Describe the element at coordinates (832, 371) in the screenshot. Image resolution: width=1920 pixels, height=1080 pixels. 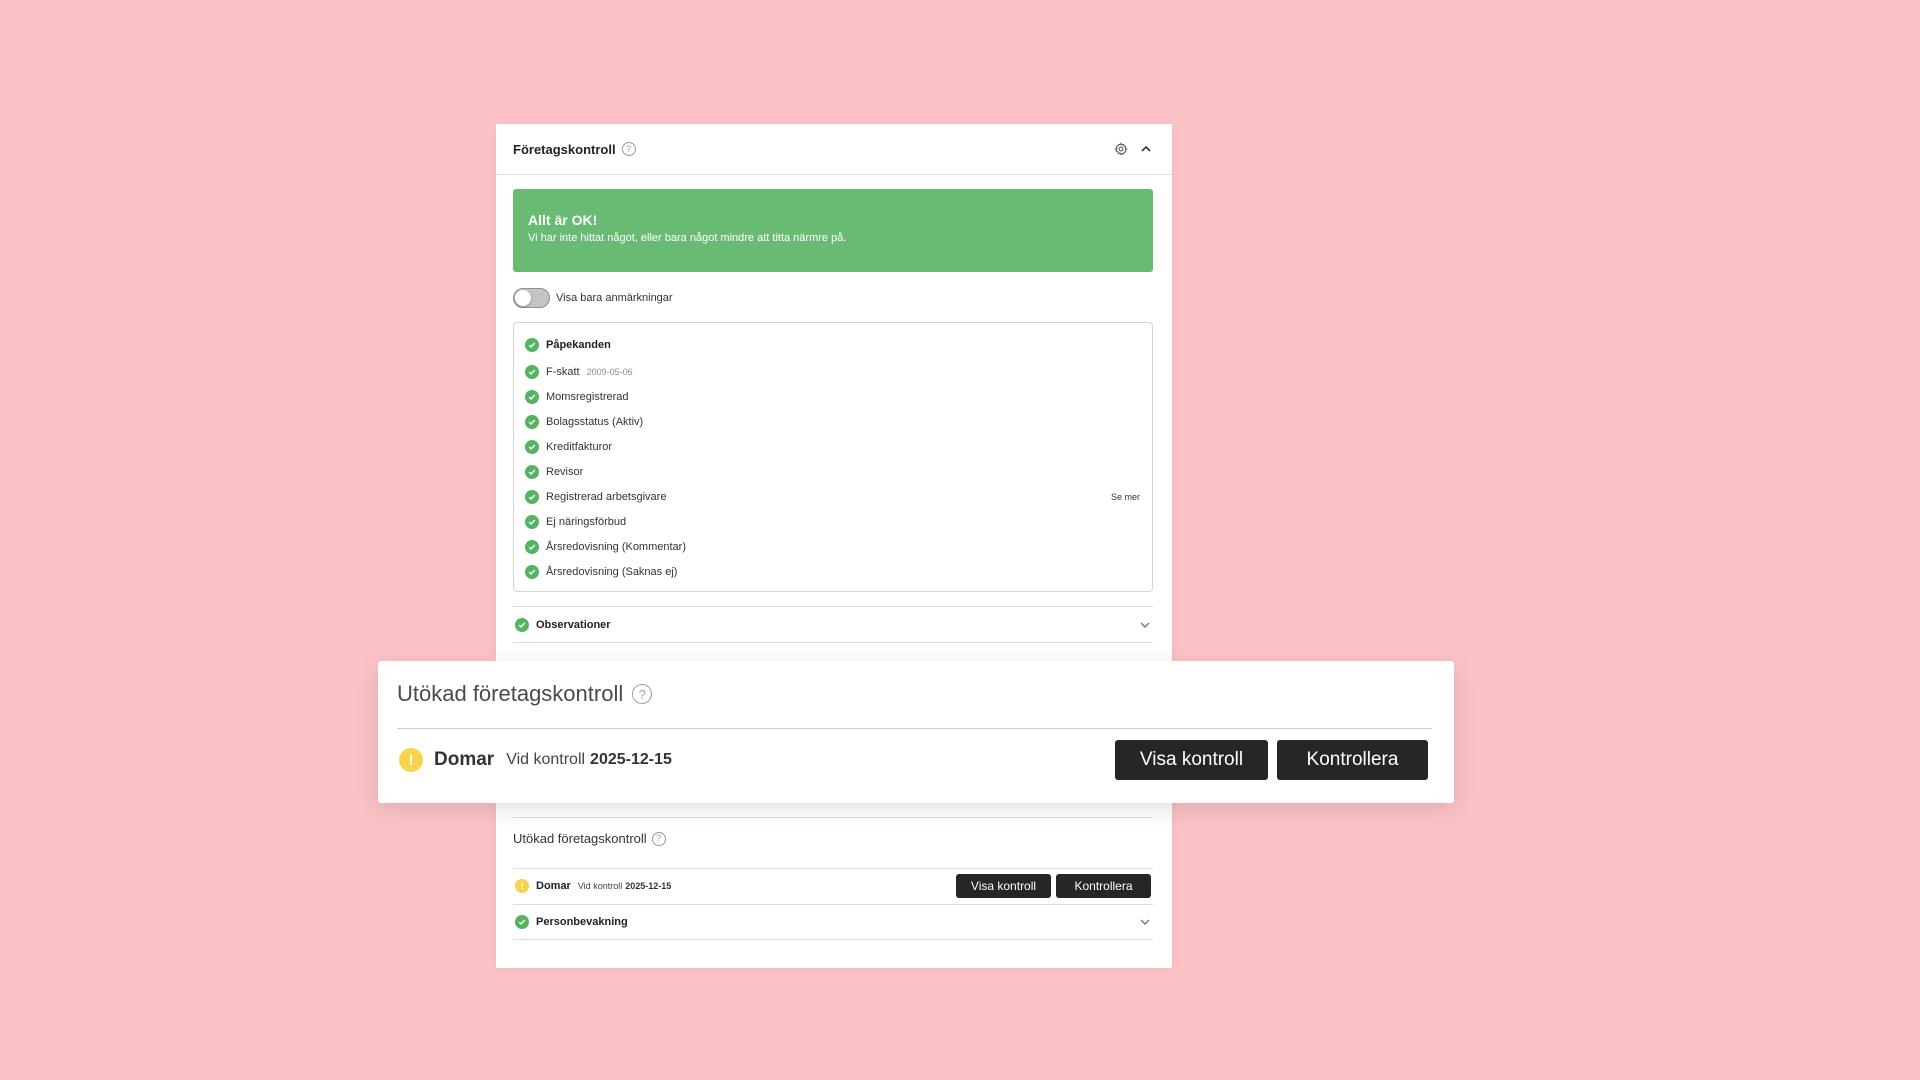
I see `list-item: F-skatt 2009-05-06` at that location.